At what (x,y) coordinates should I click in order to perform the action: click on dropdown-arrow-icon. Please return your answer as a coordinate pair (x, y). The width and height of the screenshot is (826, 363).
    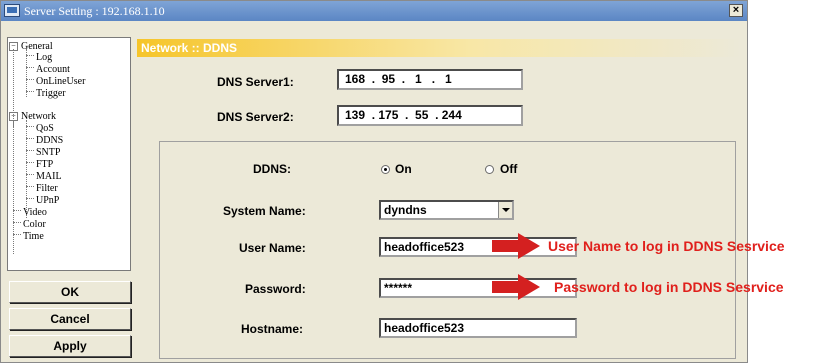
    Looking at the image, I should click on (505, 210).